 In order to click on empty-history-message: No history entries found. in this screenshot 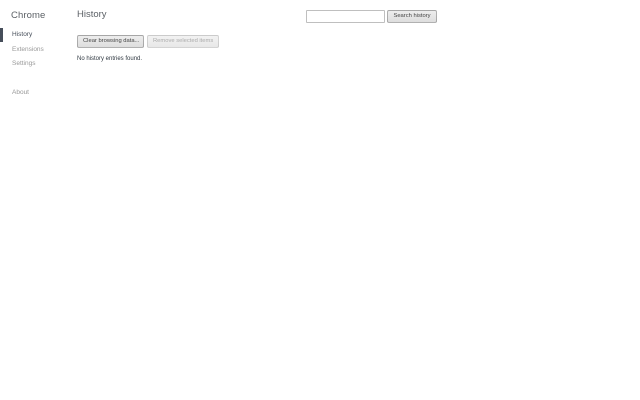, I will do `click(110, 59)`.